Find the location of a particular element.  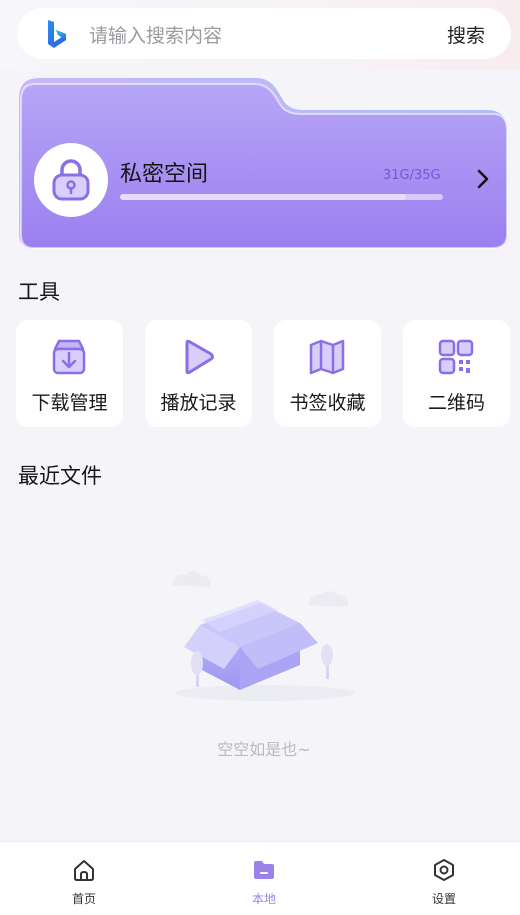

lock-avatar is located at coordinates (71, 180).